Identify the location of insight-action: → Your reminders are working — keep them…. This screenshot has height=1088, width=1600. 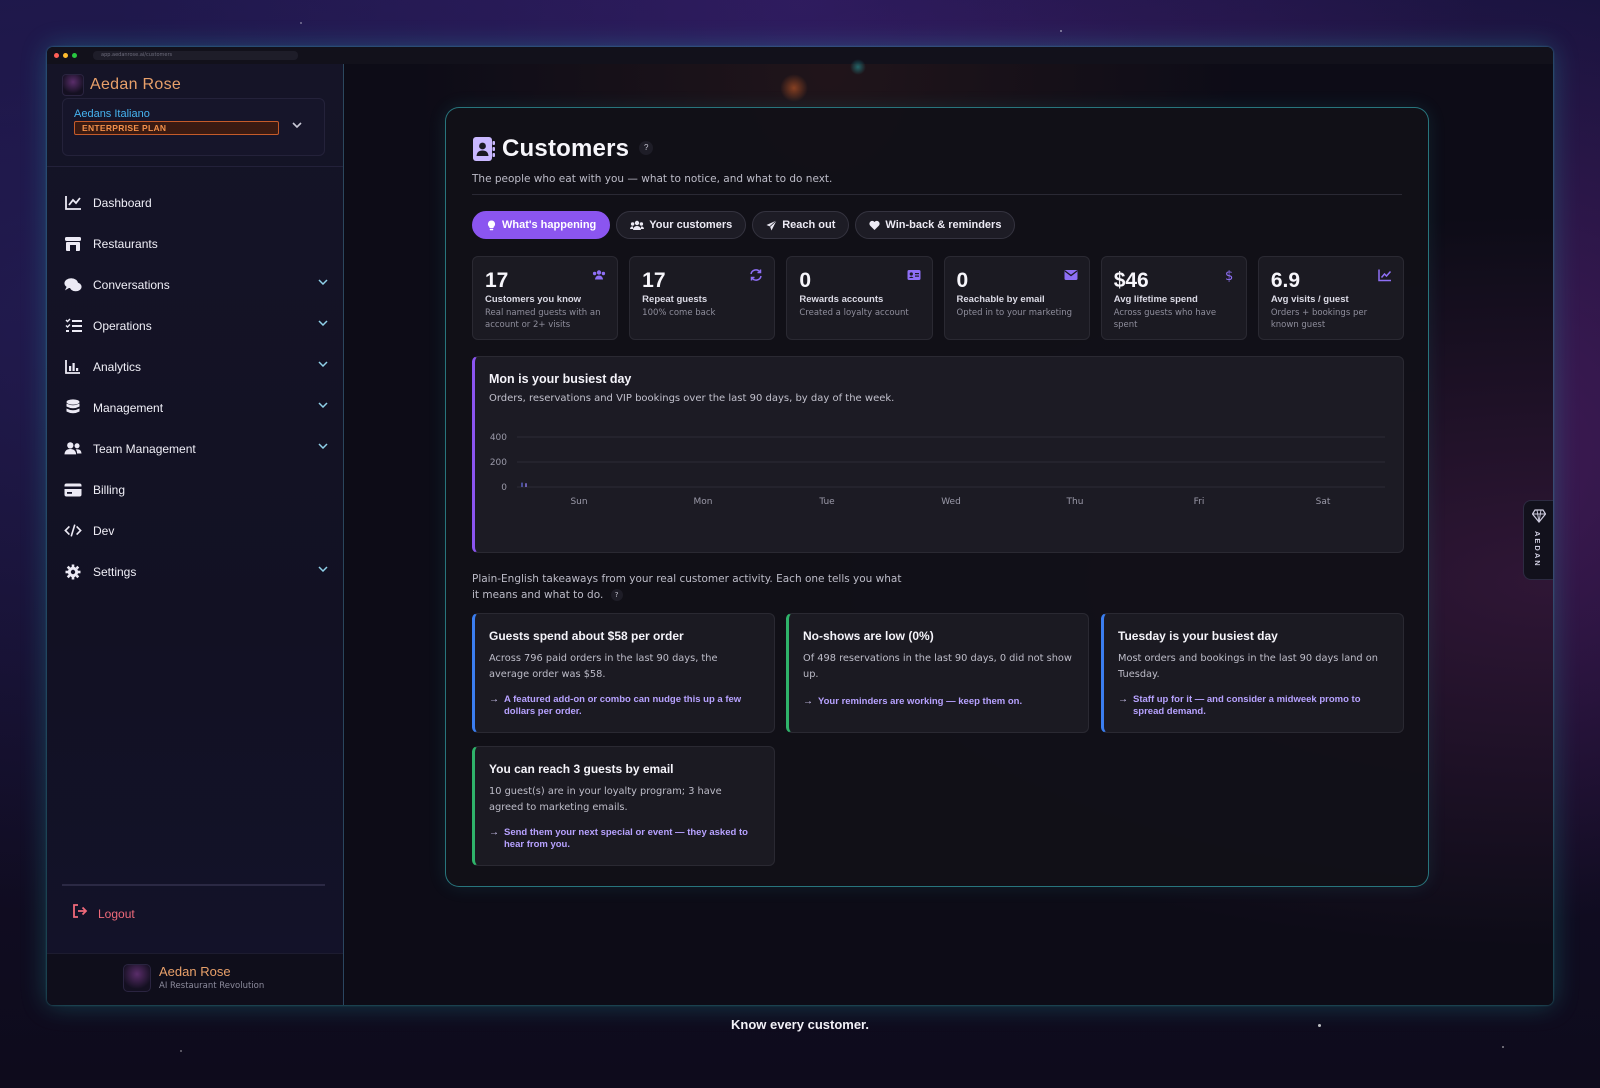
(938, 702).